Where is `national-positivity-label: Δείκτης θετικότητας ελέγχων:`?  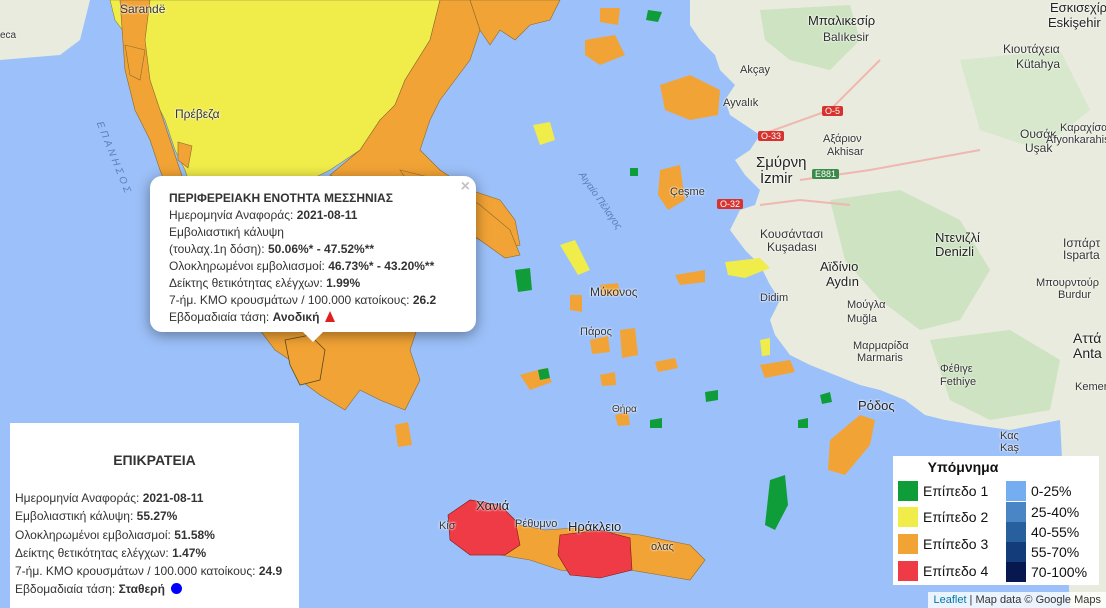
national-positivity-label: Δείκτης θετικότητας ελέγχων: is located at coordinates (94, 552).